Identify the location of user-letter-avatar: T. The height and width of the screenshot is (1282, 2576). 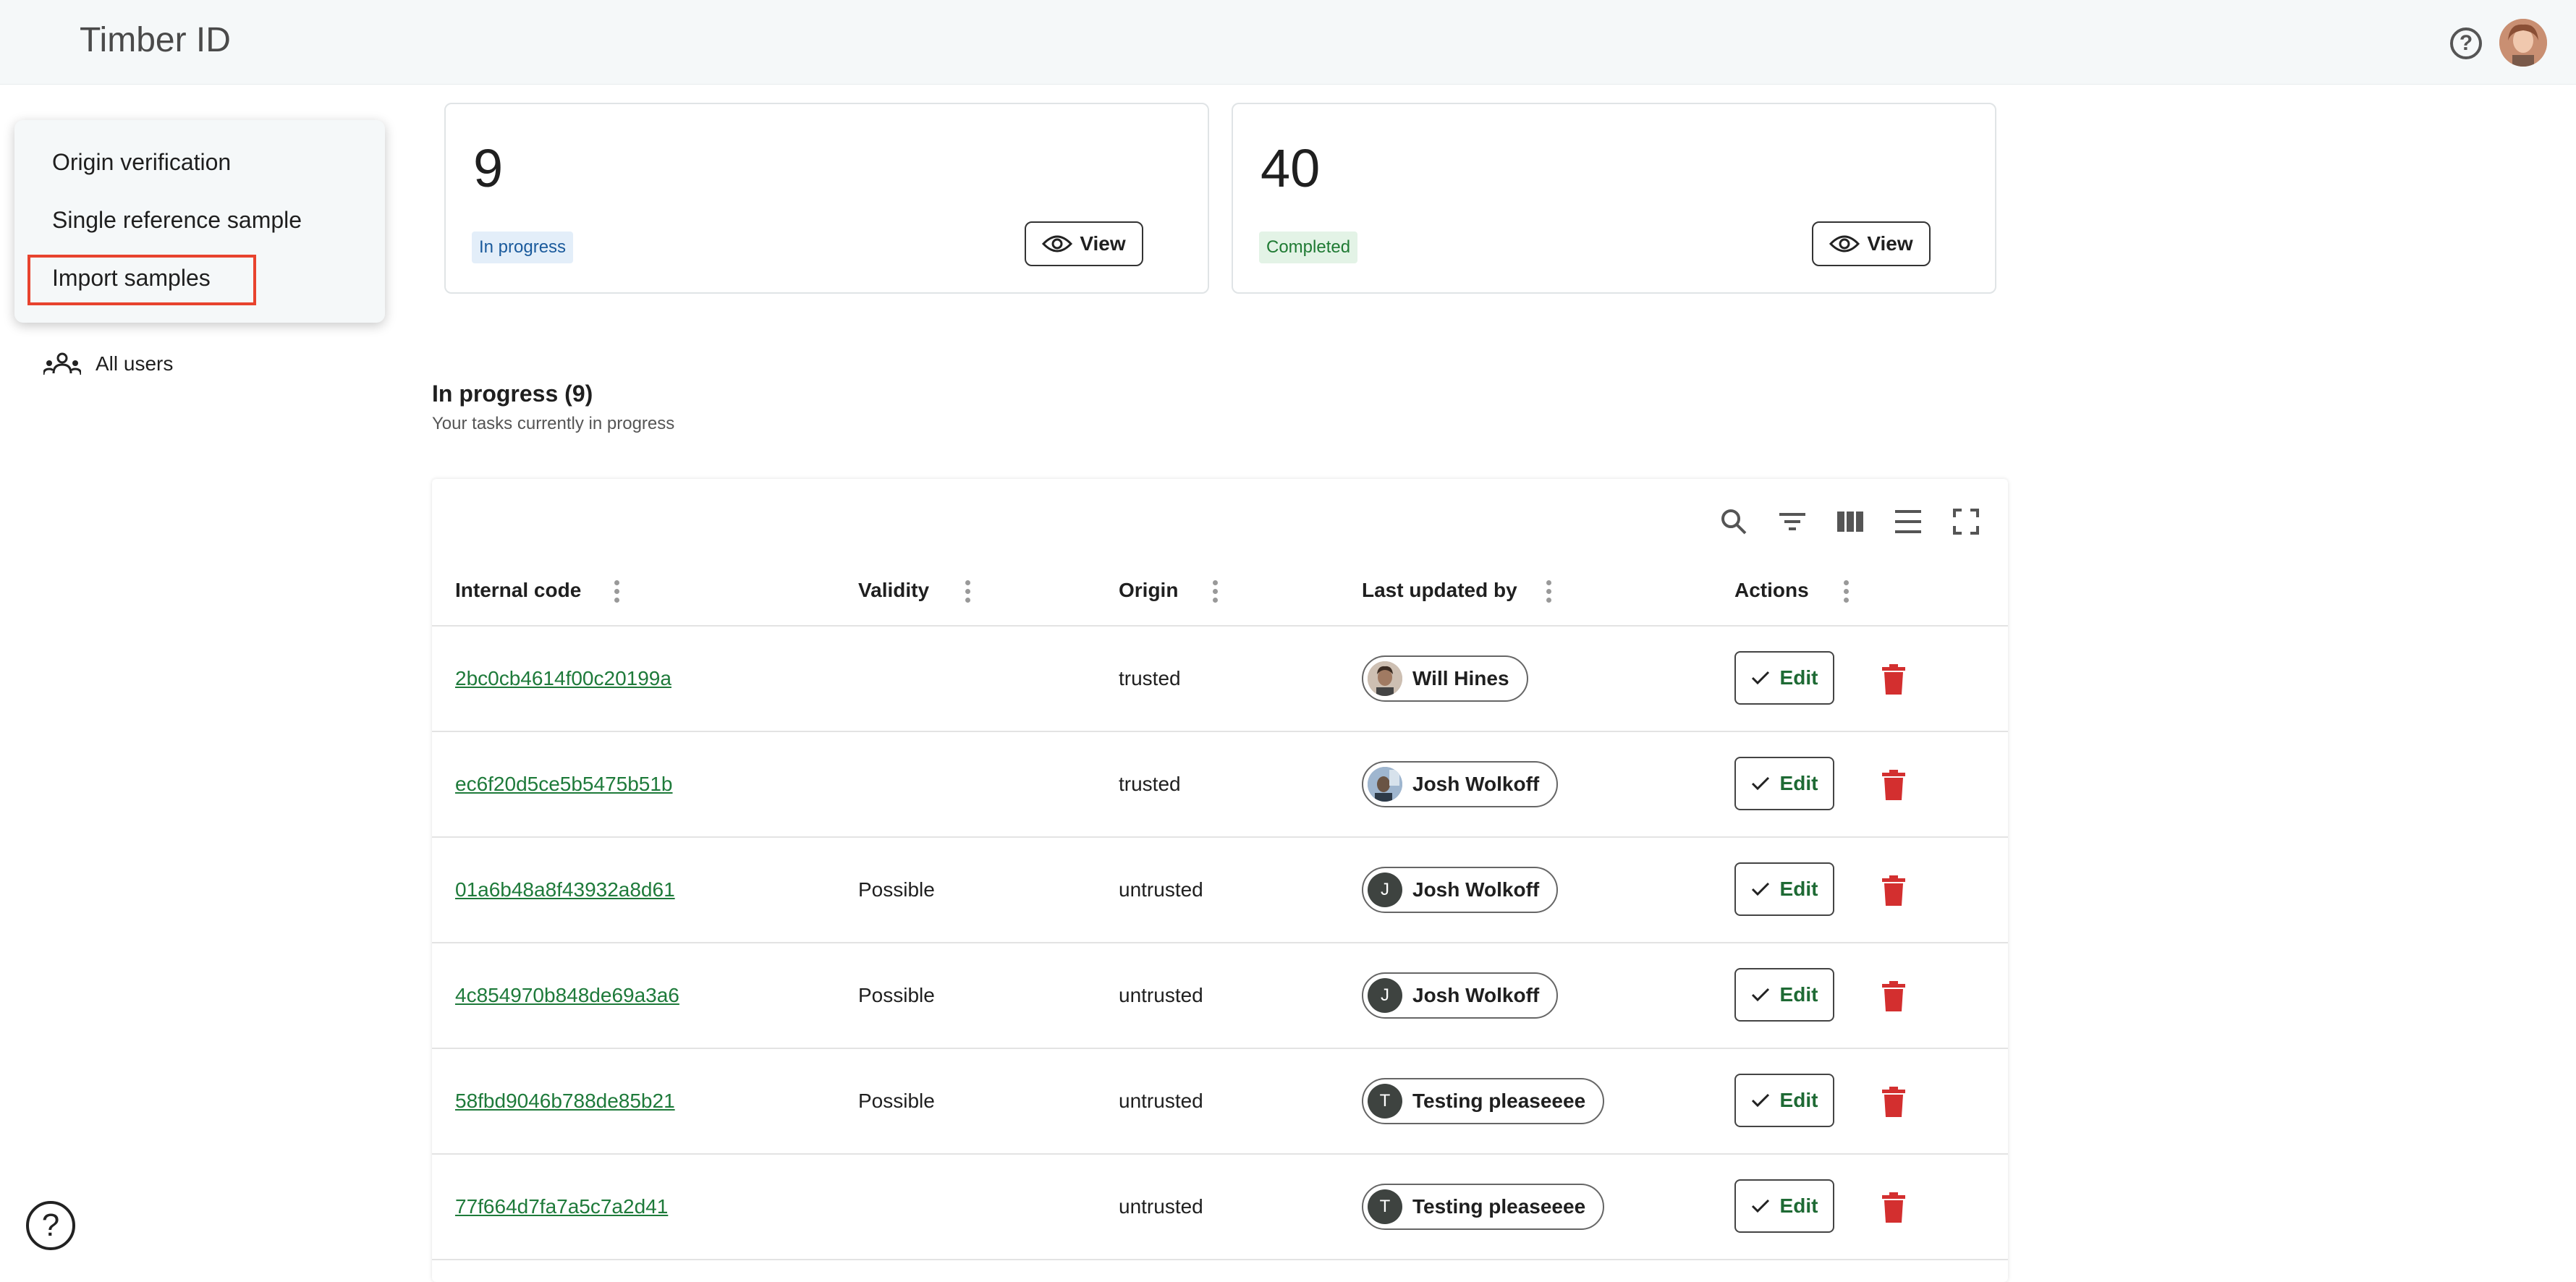
(1385, 1101).